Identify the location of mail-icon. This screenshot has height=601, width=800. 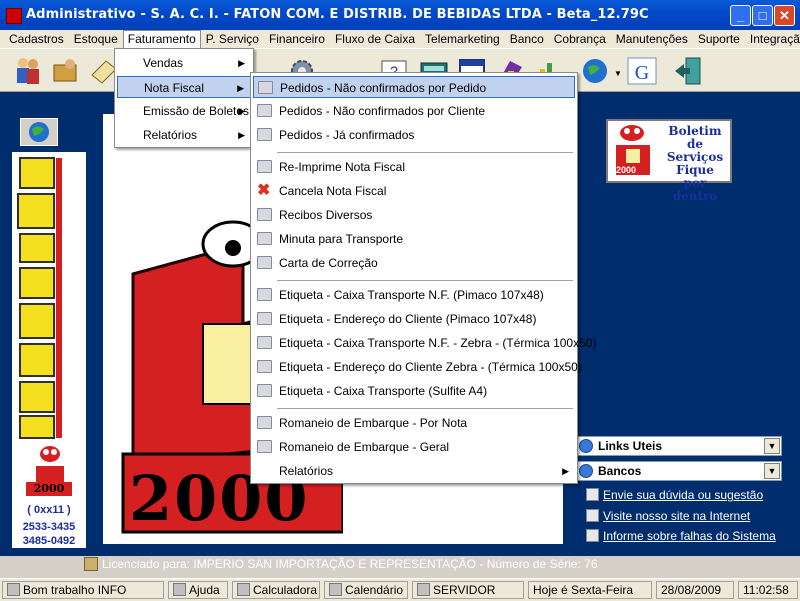
(592, 535).